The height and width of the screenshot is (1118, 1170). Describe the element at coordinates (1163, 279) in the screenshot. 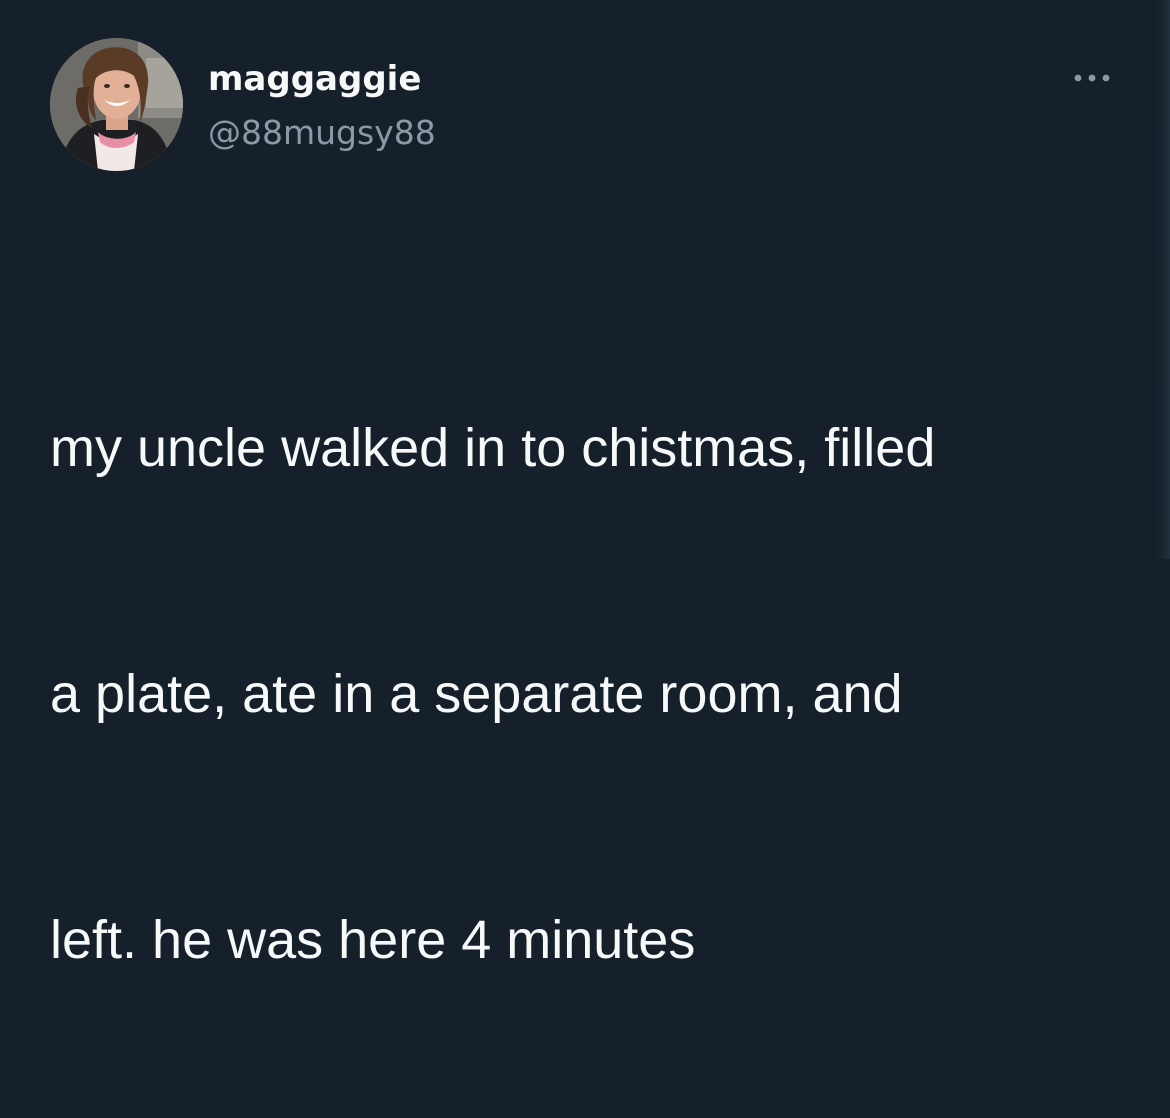

I see `window-edge` at that location.